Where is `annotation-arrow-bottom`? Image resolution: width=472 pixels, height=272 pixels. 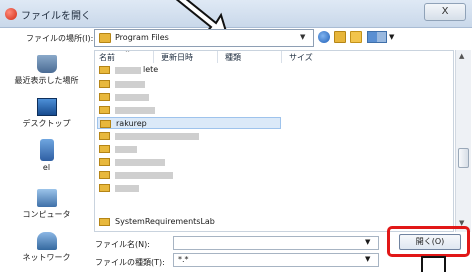 annotation-arrow-bottom is located at coordinates (433, 264).